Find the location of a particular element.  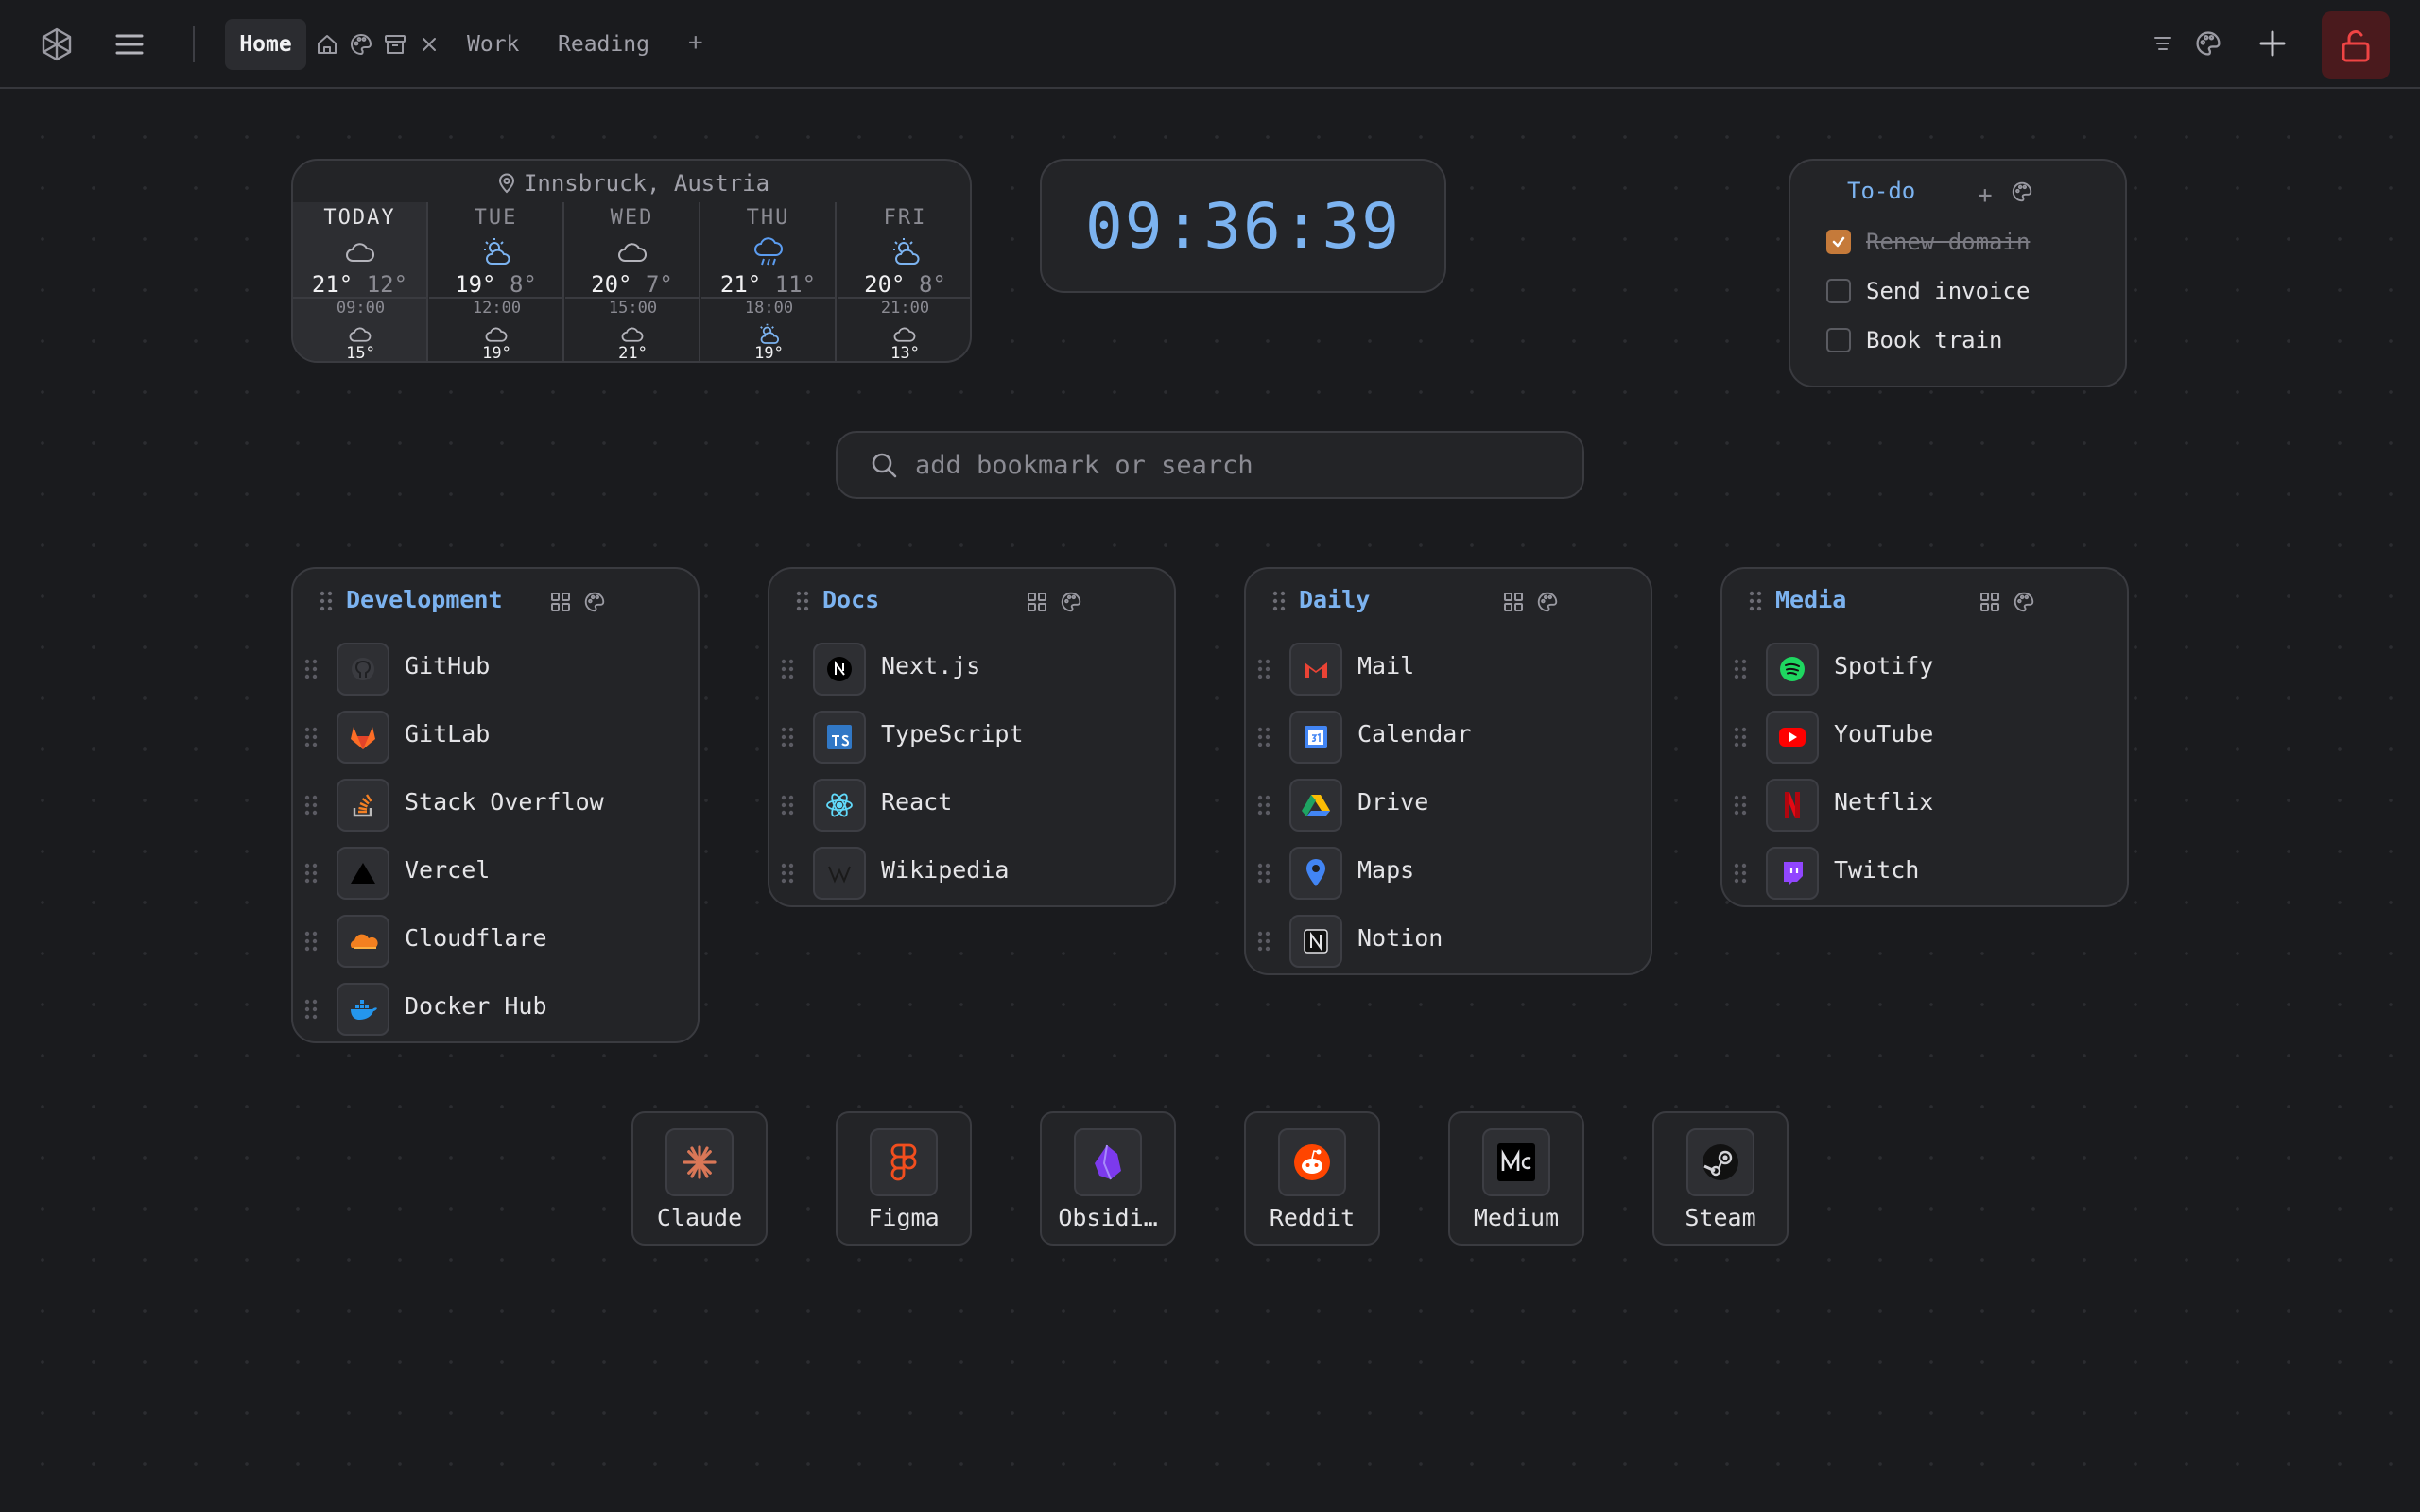

dock-item-claude: Claude is located at coordinates (699, 1178).